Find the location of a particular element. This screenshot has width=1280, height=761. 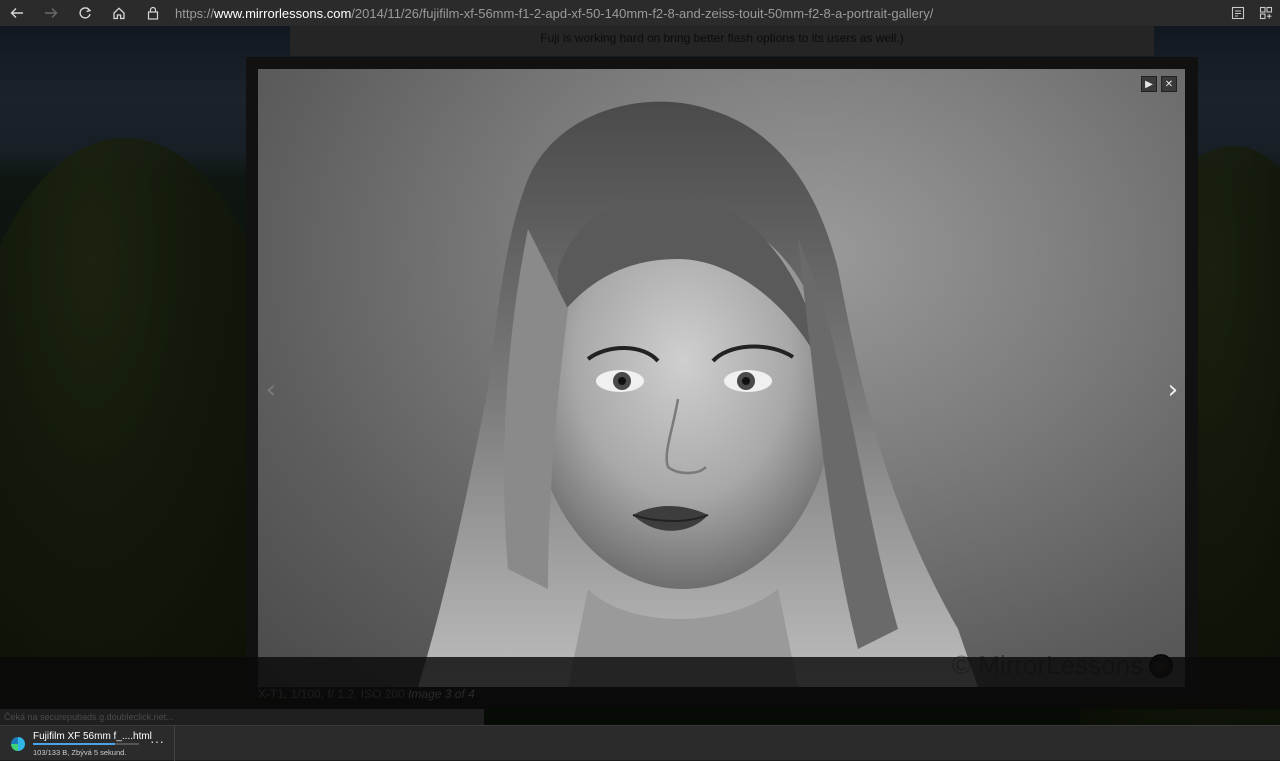

url-prefix: https:// is located at coordinates (195, 13).